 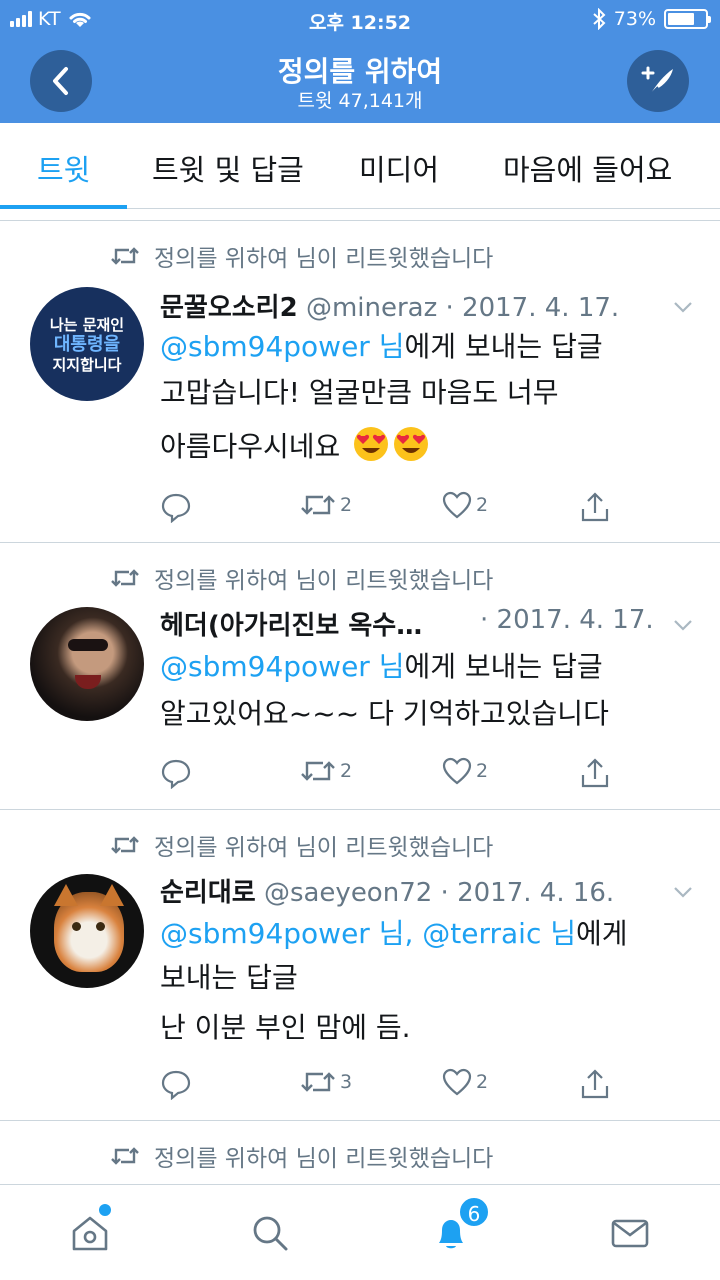 What do you see at coordinates (602, 933) in the screenshot?
I see `reply-context-text: 에게` at bounding box center [602, 933].